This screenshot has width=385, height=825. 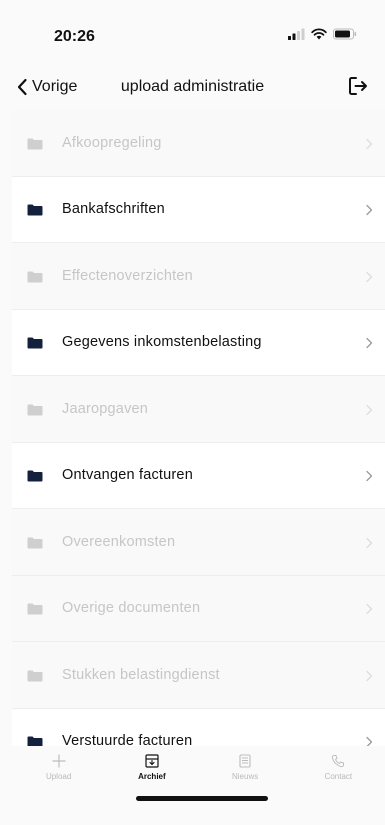 What do you see at coordinates (198, 409) in the screenshot?
I see `folder-row: Jaaropgaven` at bounding box center [198, 409].